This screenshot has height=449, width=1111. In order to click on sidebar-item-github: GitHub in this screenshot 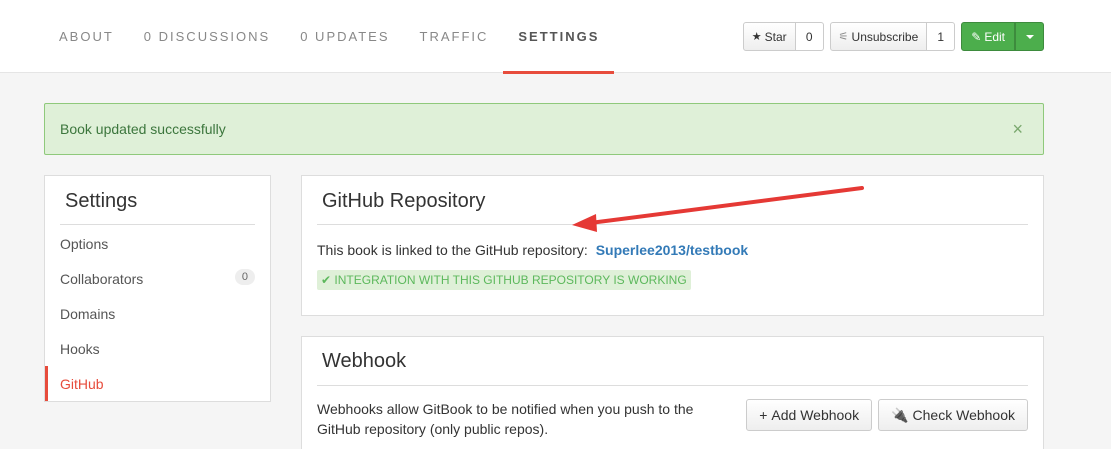, I will do `click(157, 383)`.